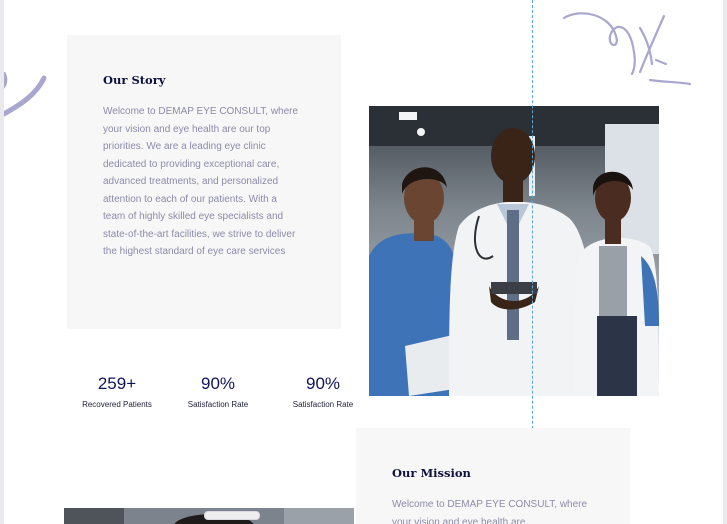 The image size is (727, 524). I want to click on mission-heading: Our Mission, so click(431, 473).